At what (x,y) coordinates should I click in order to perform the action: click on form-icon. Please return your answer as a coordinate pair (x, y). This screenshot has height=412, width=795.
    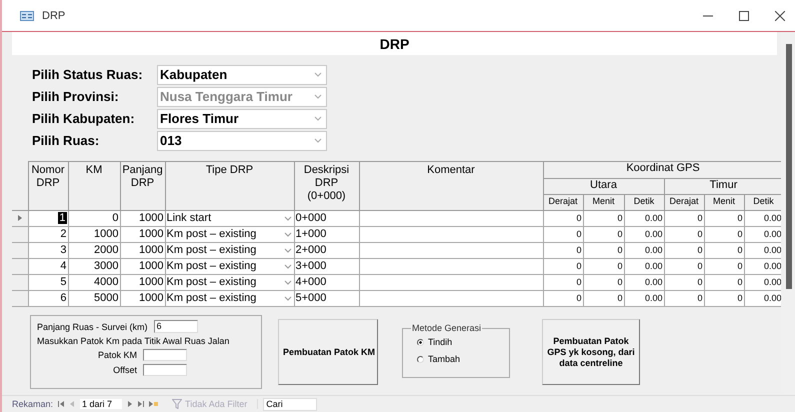
    Looking at the image, I should click on (27, 15).